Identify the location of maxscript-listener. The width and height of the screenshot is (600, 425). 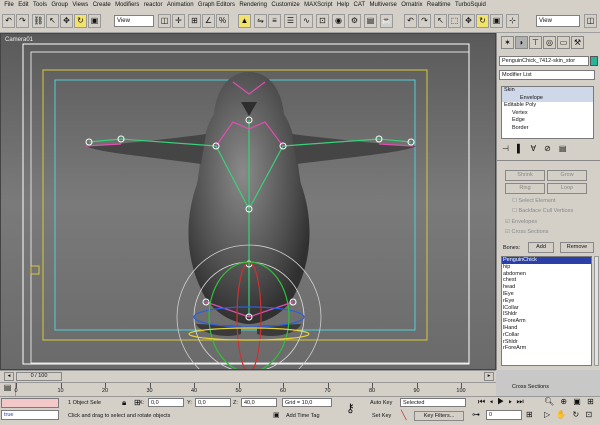
(30, 403).